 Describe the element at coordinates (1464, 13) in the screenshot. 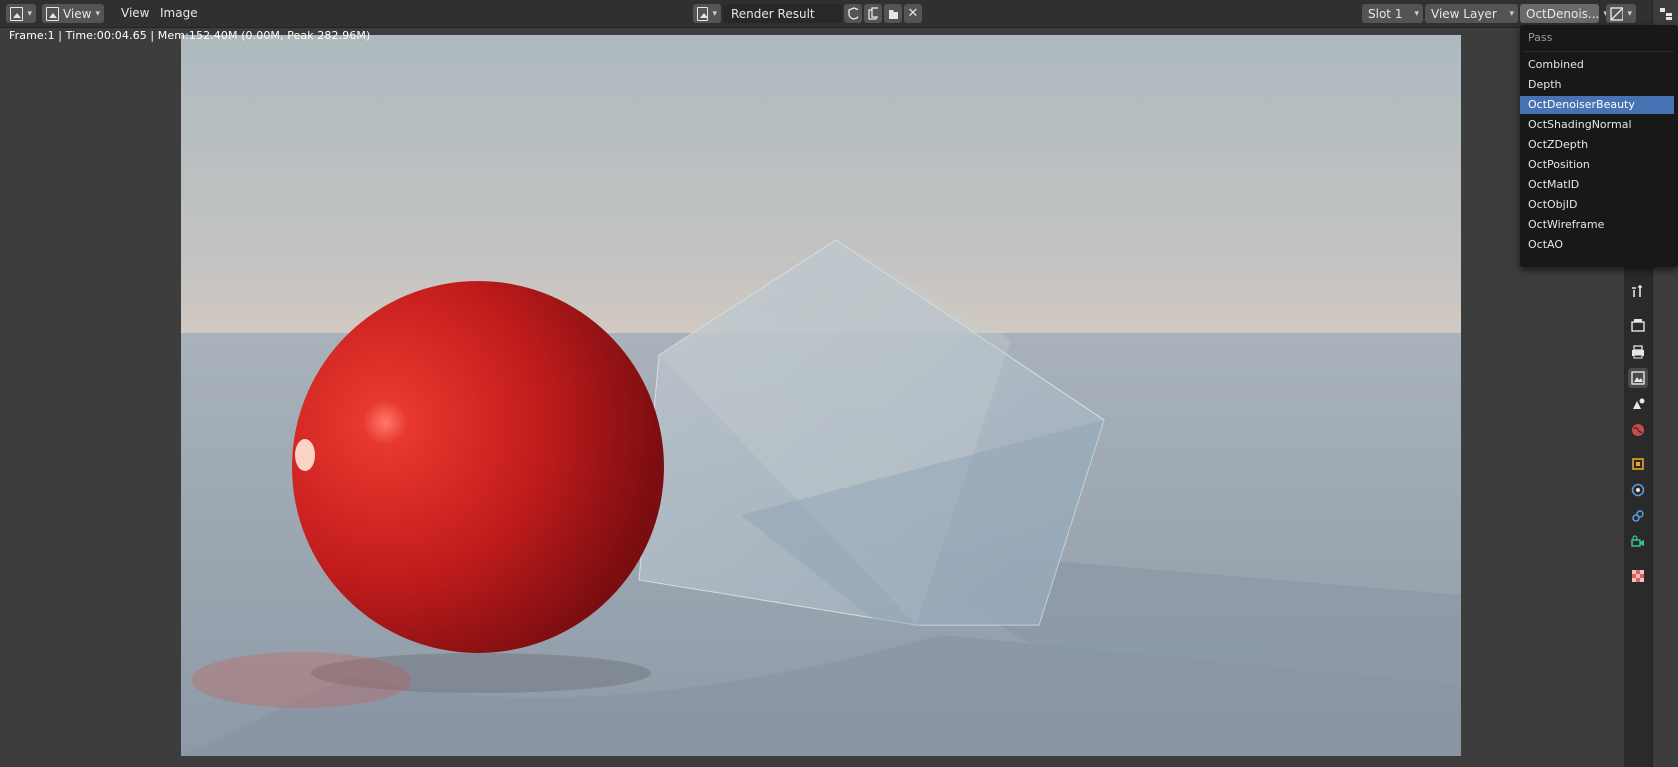

I see `view-layer-value: View Layer` at that location.